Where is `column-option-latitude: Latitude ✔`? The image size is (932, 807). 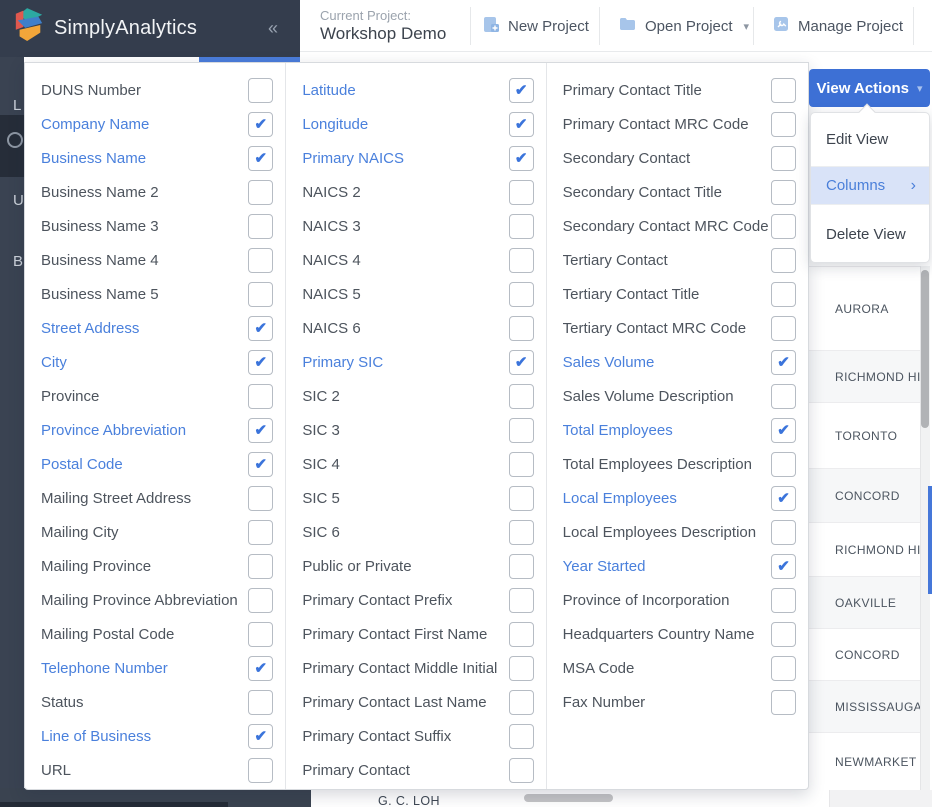
column-option-latitude: Latitude ✔ is located at coordinates (415, 90).